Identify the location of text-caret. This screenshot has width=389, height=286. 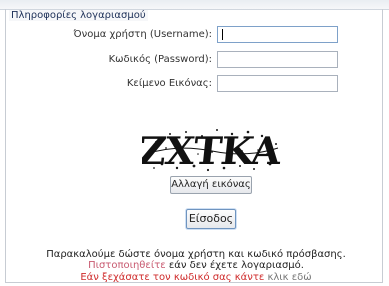
(222, 34).